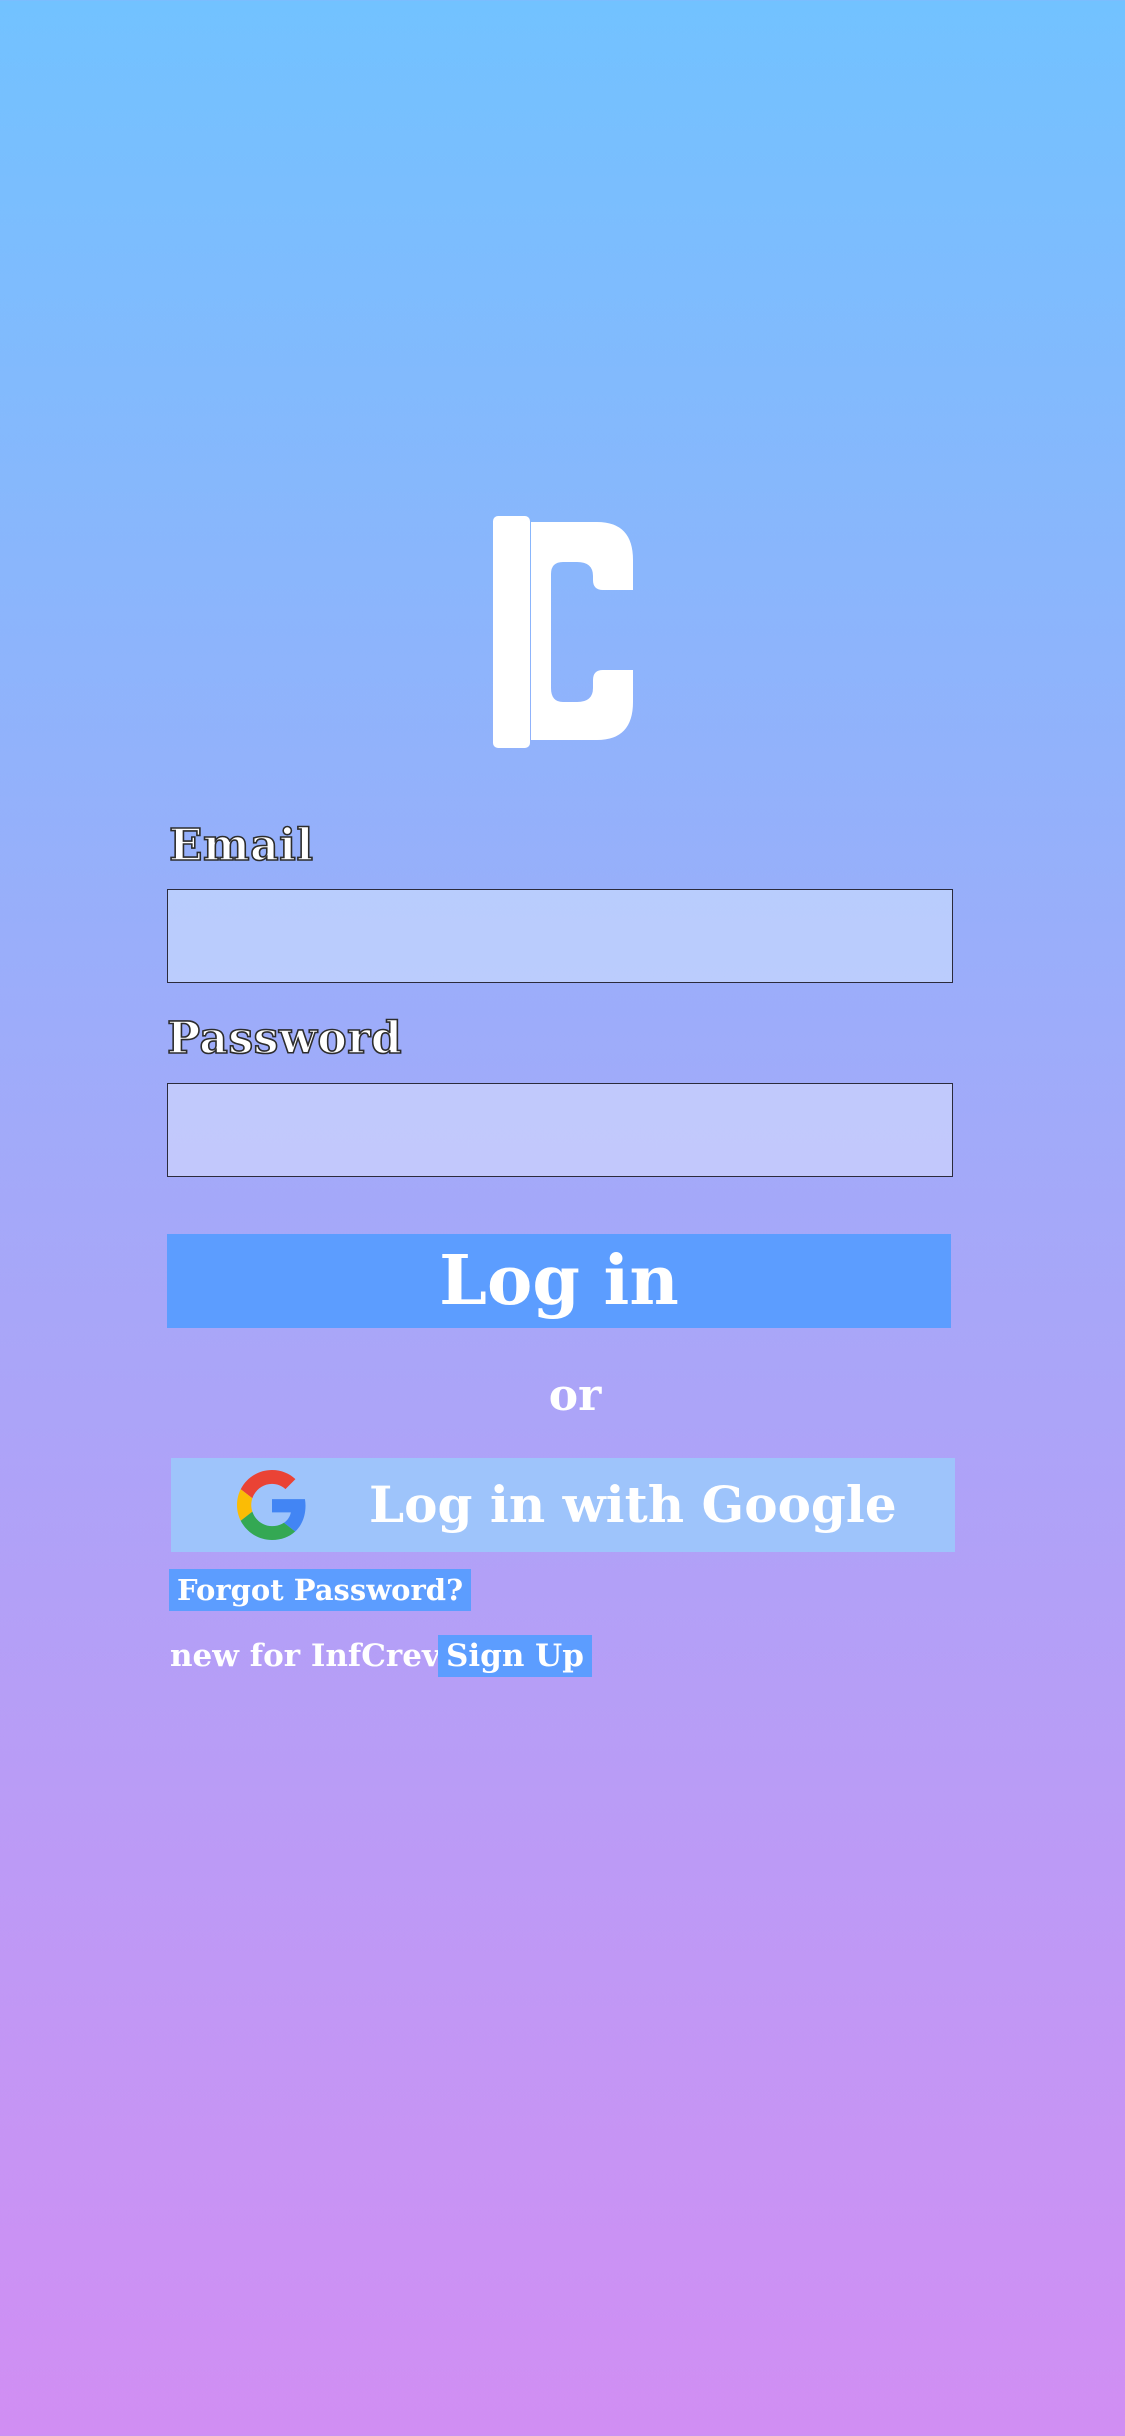  What do you see at coordinates (320, 1590) in the screenshot?
I see `forgot-password-link: Forgot Password?` at bounding box center [320, 1590].